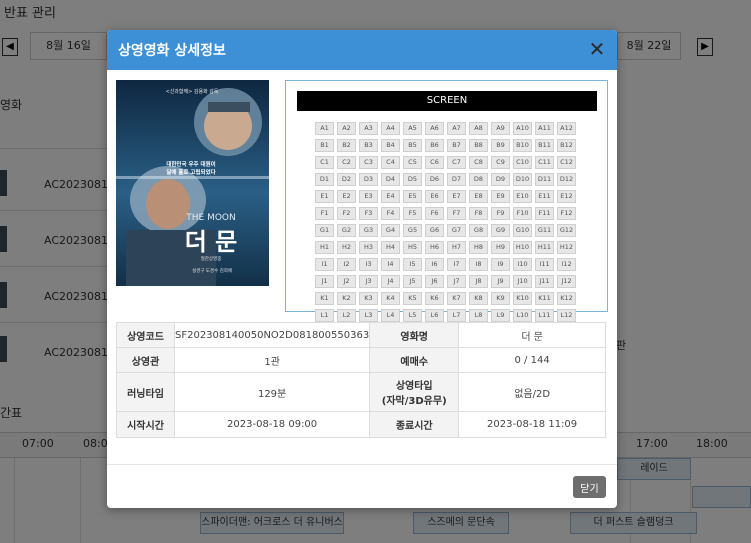 The width and height of the screenshot is (751, 543). I want to click on seat-D12: D12, so click(566, 179).